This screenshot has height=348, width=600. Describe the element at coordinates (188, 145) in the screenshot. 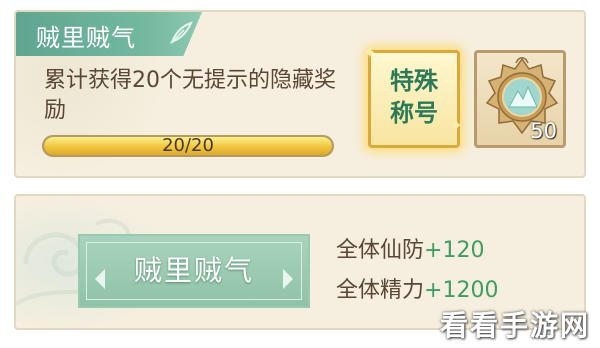

I see `progress-text: 20/20` at that location.